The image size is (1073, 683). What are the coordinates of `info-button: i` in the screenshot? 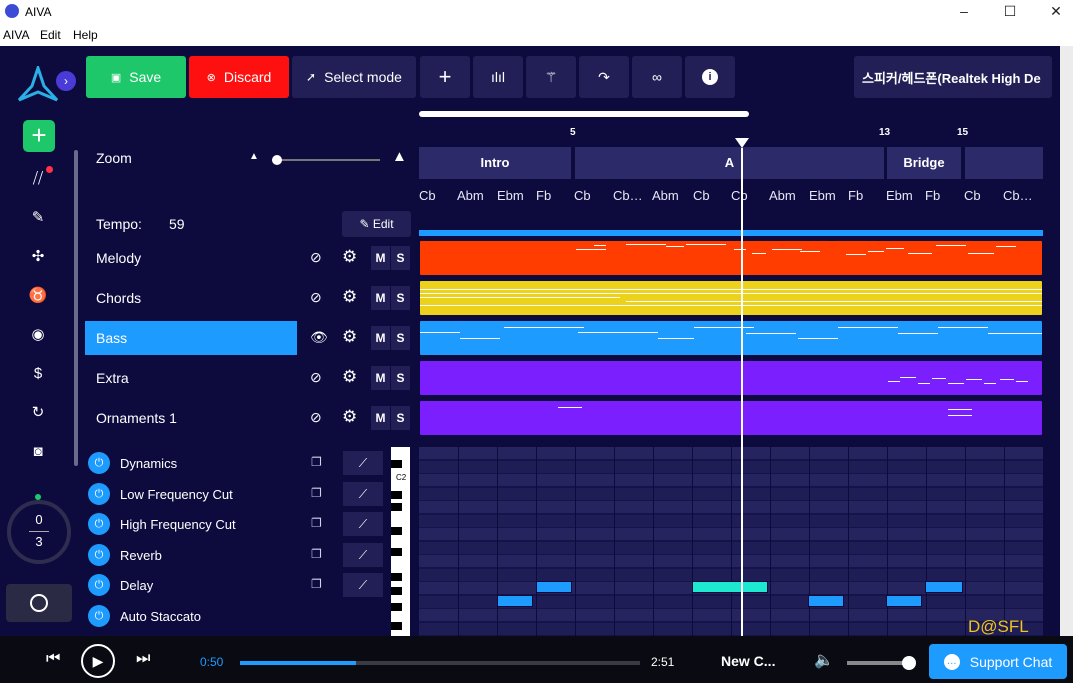 It's located at (710, 77).